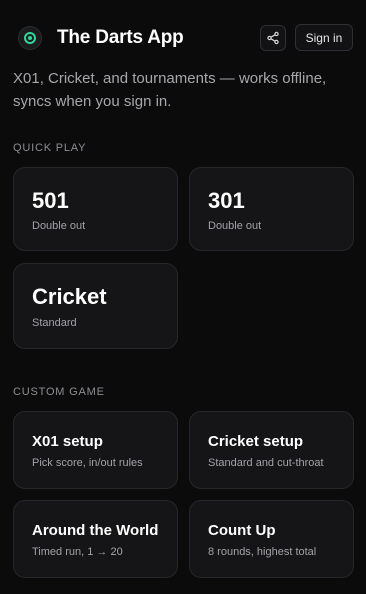 Image resolution: width=366 pixels, height=594 pixels. Describe the element at coordinates (67, 441) in the screenshot. I see `card-title: X01 setup` at that location.